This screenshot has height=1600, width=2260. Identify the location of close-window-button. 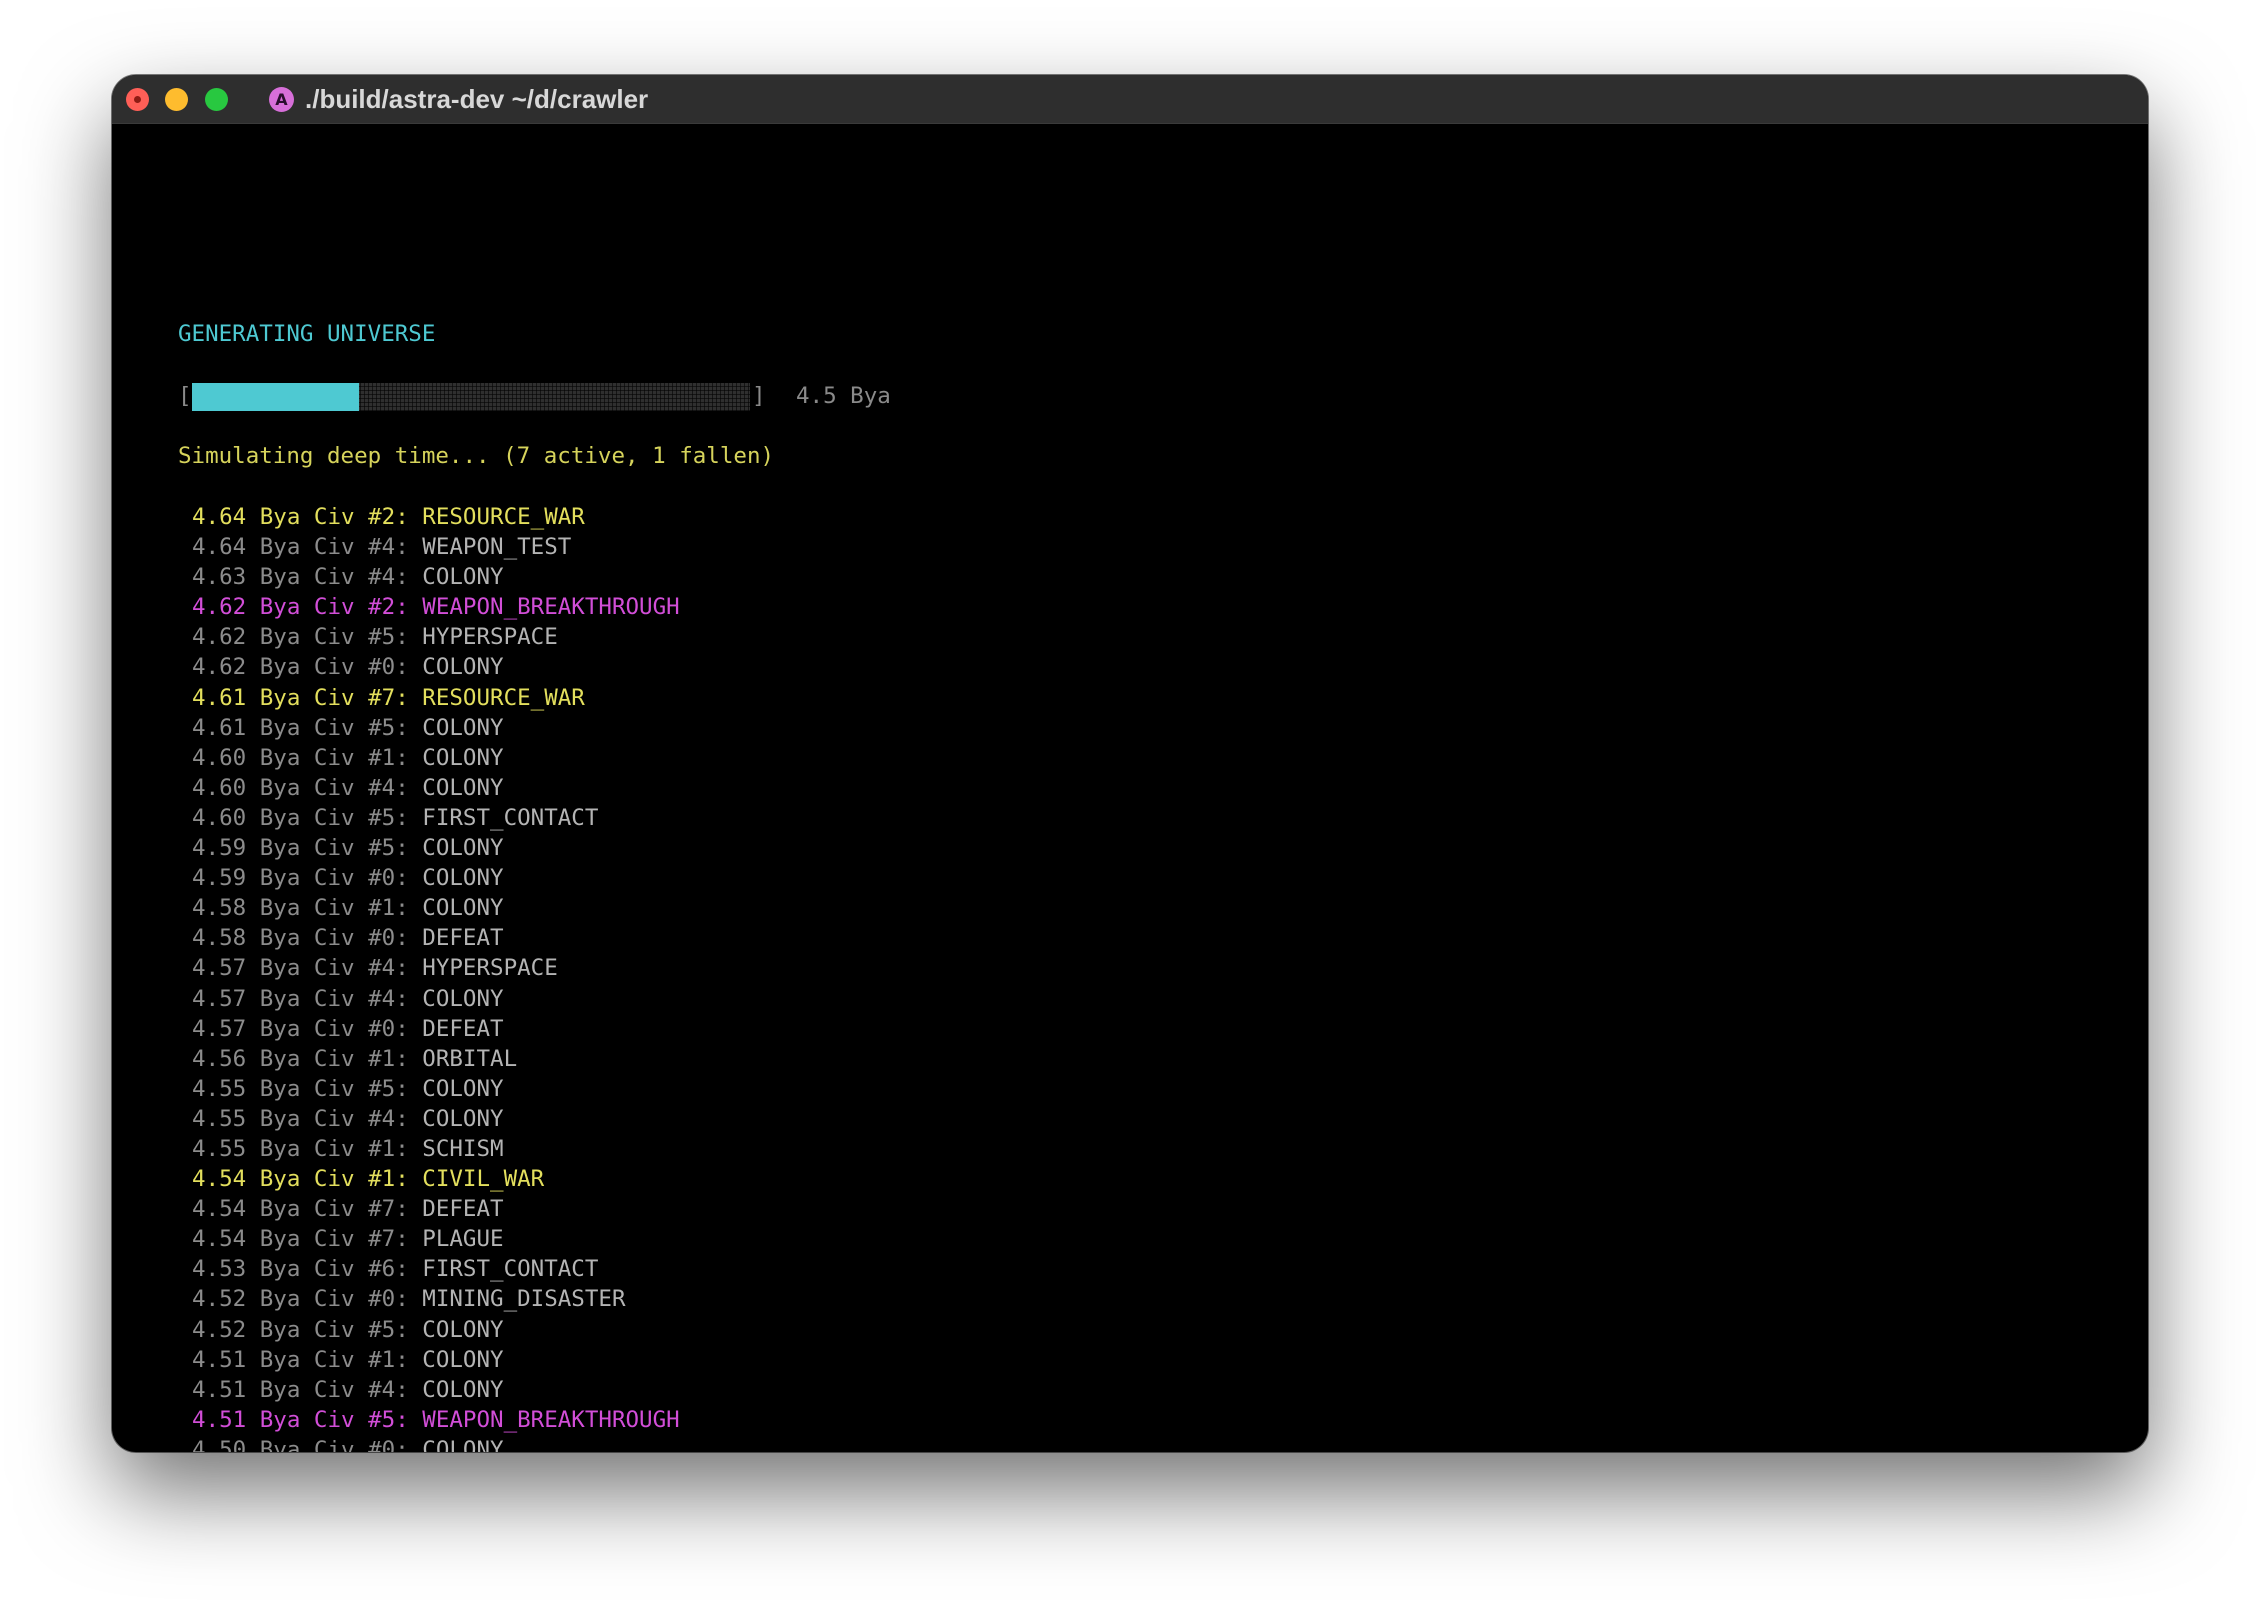
(137, 99).